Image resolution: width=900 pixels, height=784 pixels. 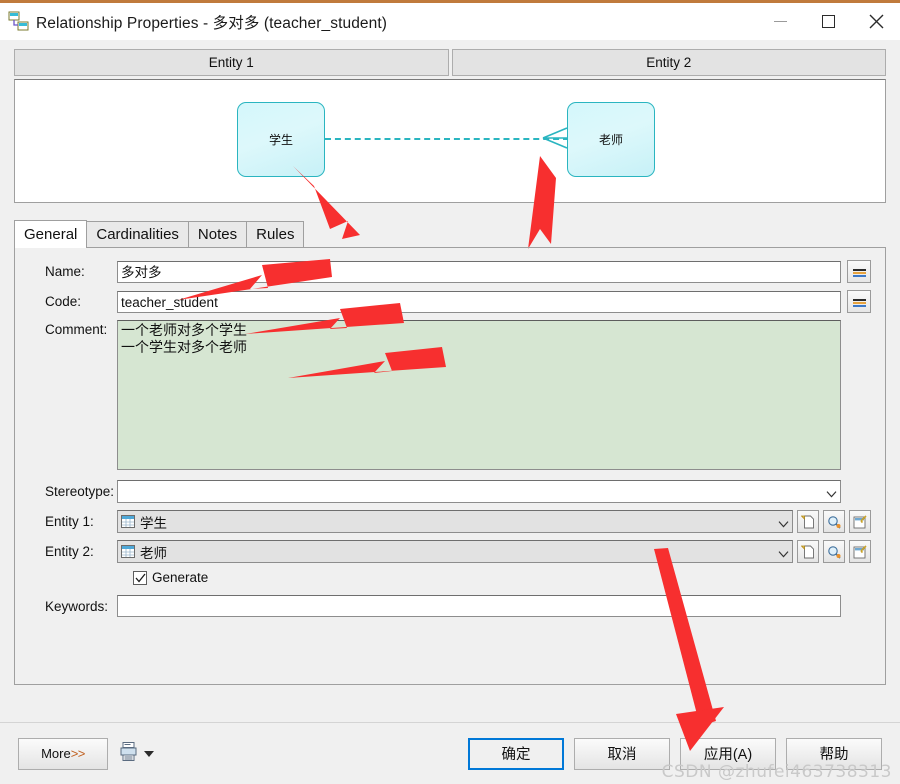 I want to click on tab-rules: Rules, so click(x=275, y=234).